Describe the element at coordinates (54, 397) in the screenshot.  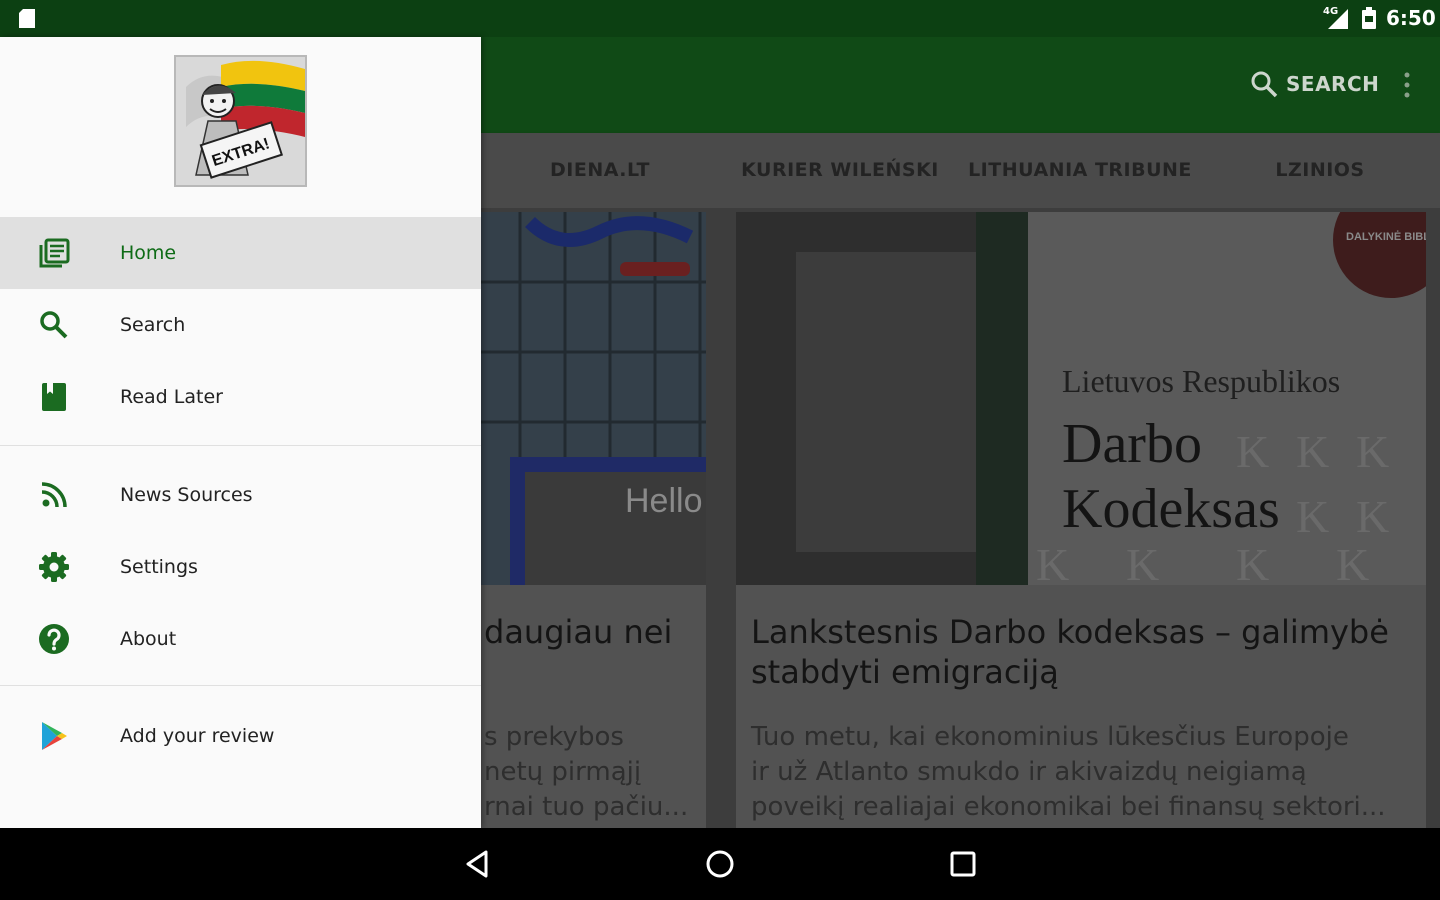
I see `bookmark-book-icon` at that location.